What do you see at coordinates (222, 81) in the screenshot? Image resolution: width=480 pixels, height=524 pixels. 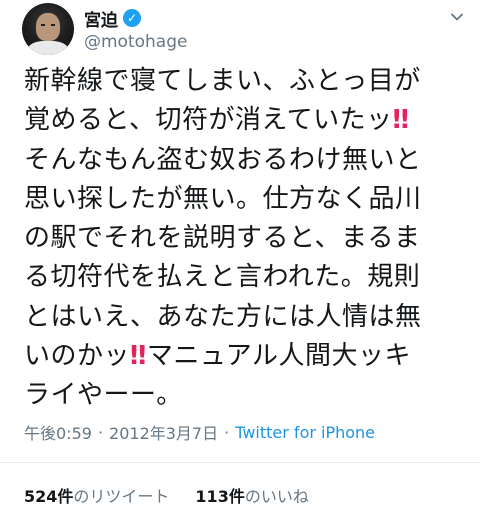 I see `tweet-line: 新幹線で寝てしまい、ふとっ目が` at bounding box center [222, 81].